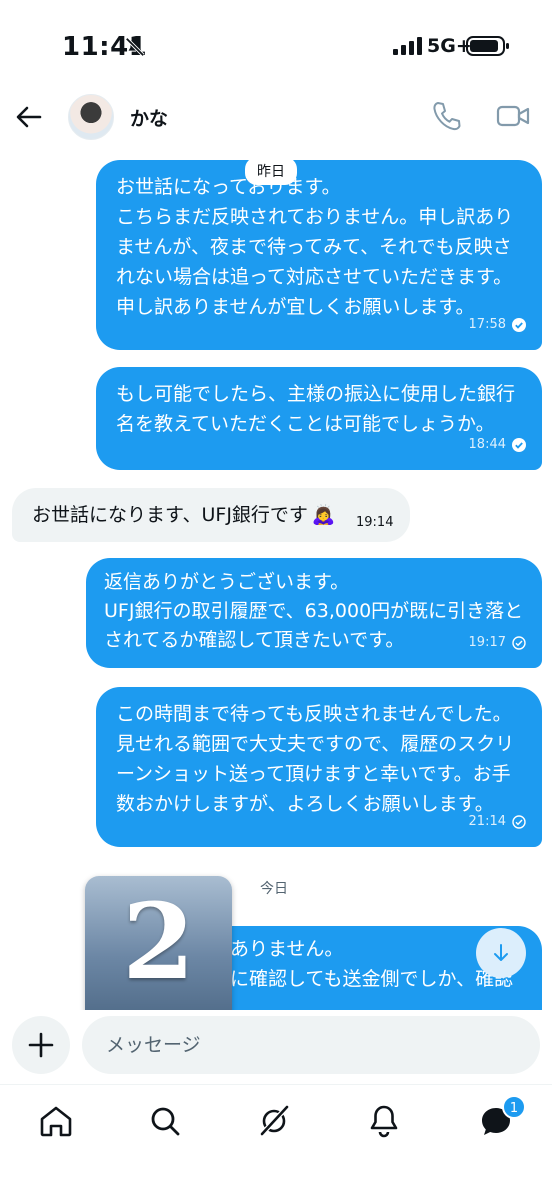 Image resolution: width=552 pixels, height=1200 pixels. Describe the element at coordinates (513, 116) in the screenshot. I see `video-icon` at that location.